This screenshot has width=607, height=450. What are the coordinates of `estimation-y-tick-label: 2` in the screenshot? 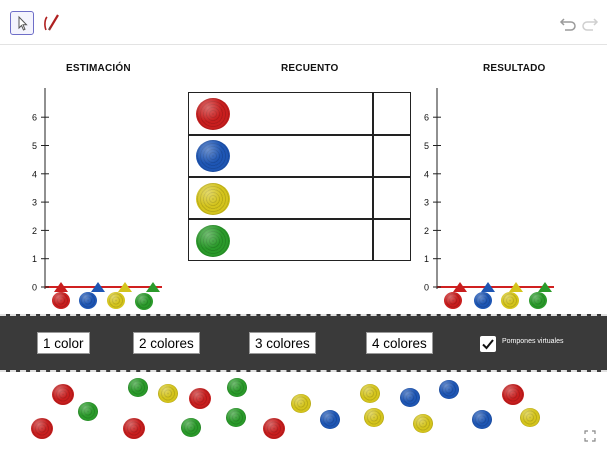 It's located at (34, 231).